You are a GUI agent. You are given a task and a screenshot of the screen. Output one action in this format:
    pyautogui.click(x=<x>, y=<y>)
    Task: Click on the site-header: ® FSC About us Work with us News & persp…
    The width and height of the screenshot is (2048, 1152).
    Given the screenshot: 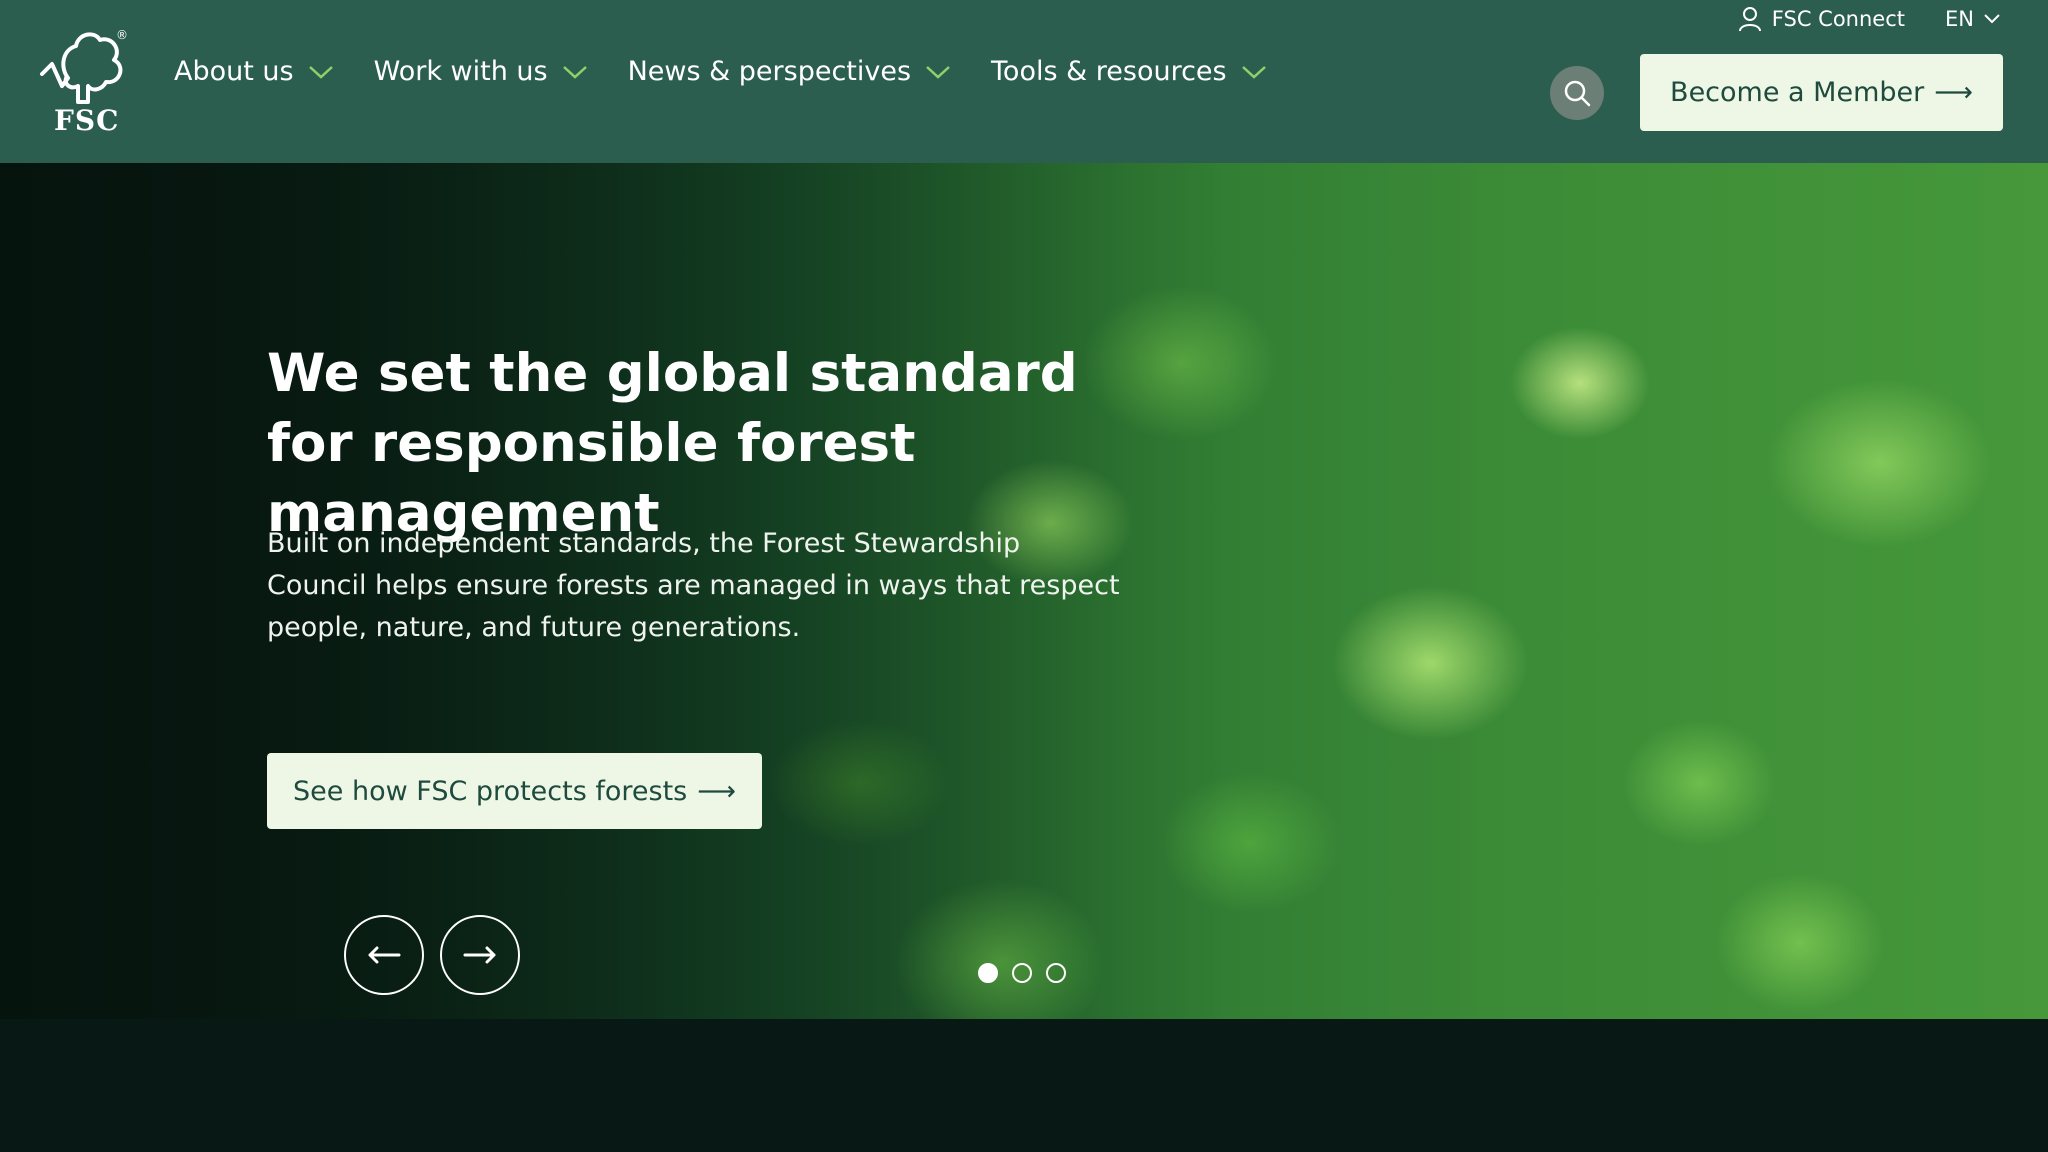 What is the action you would take?
    pyautogui.click(x=1024, y=81)
    